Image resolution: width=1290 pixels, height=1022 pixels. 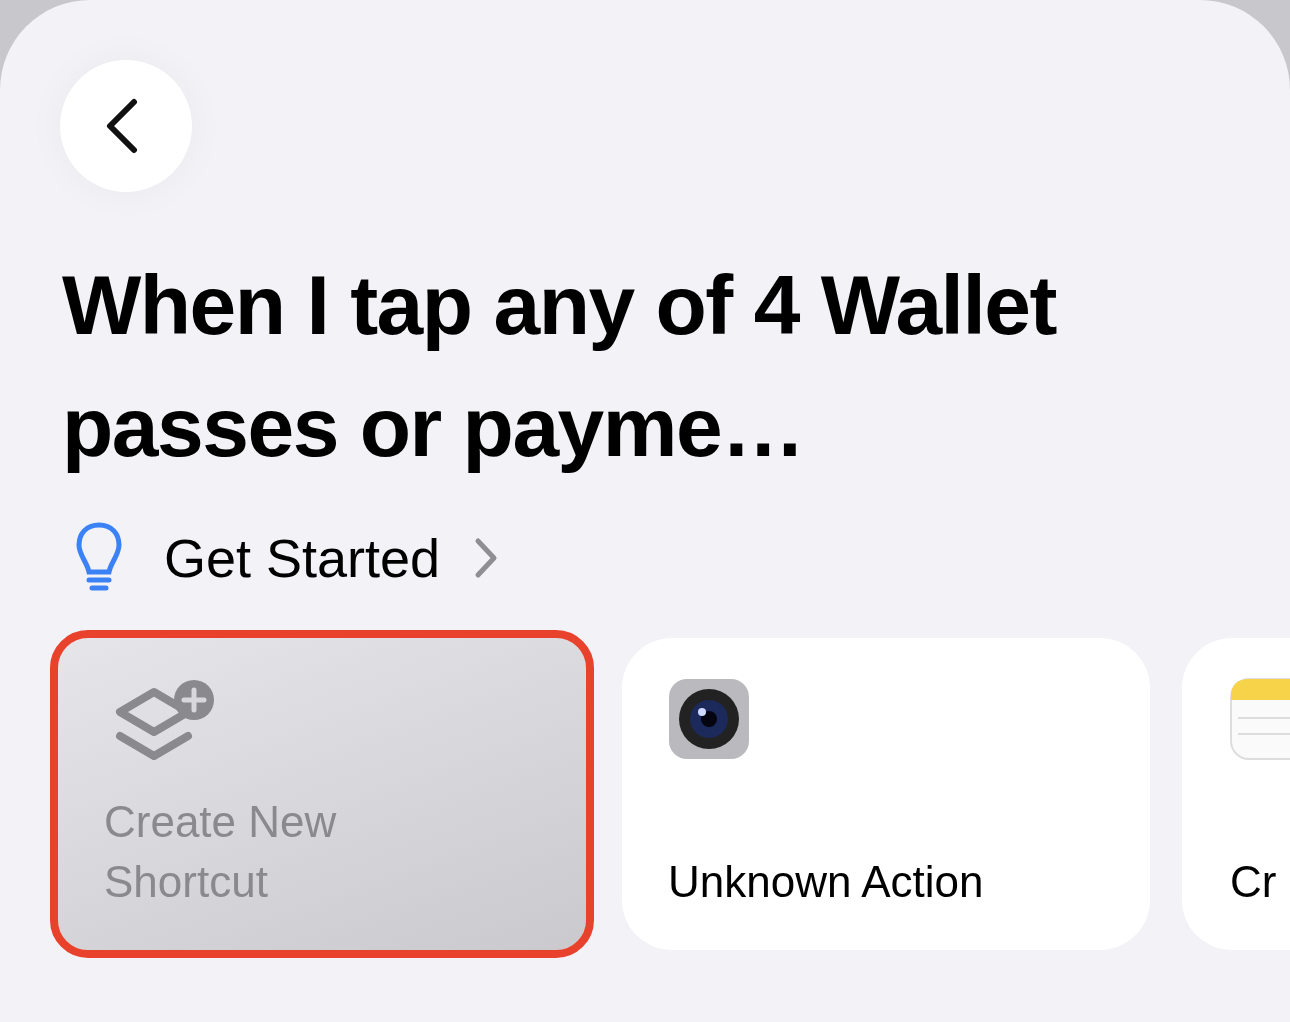 I want to click on lightbulb-icon, so click(x=99, y=558).